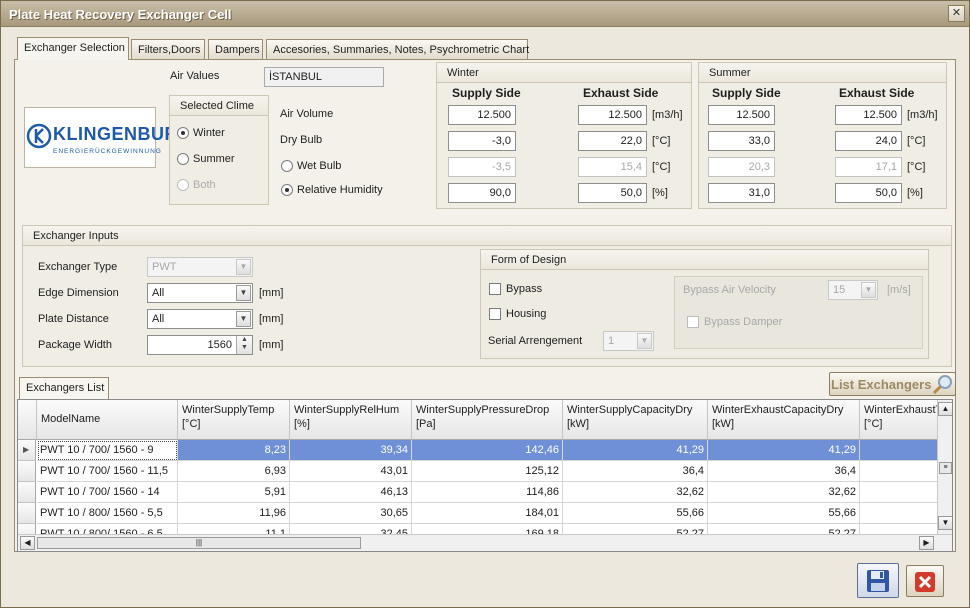 The image size is (970, 608). Describe the element at coordinates (234, 513) in the screenshot. I see `table-cell: 11,96` at that location.